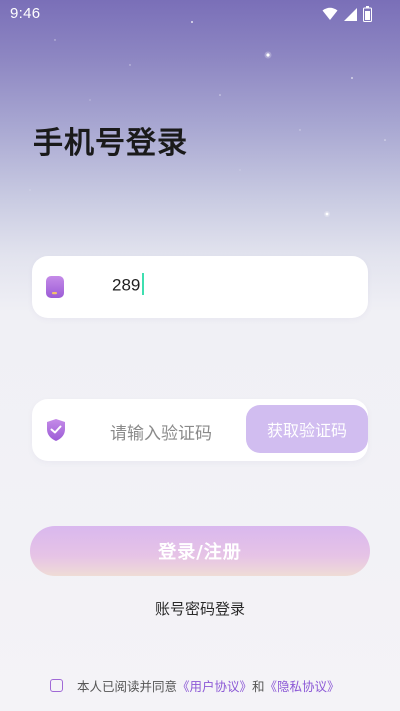 The height and width of the screenshot is (711, 400). Describe the element at coordinates (367, 14) in the screenshot. I see `battery-icon` at that location.